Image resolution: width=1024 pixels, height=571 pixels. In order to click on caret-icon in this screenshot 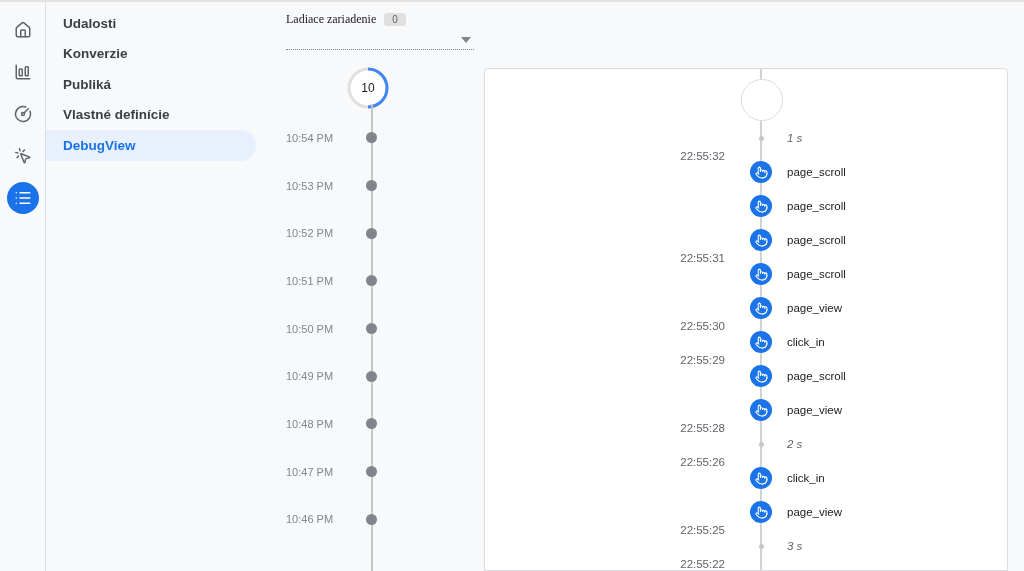, I will do `click(466, 40)`.